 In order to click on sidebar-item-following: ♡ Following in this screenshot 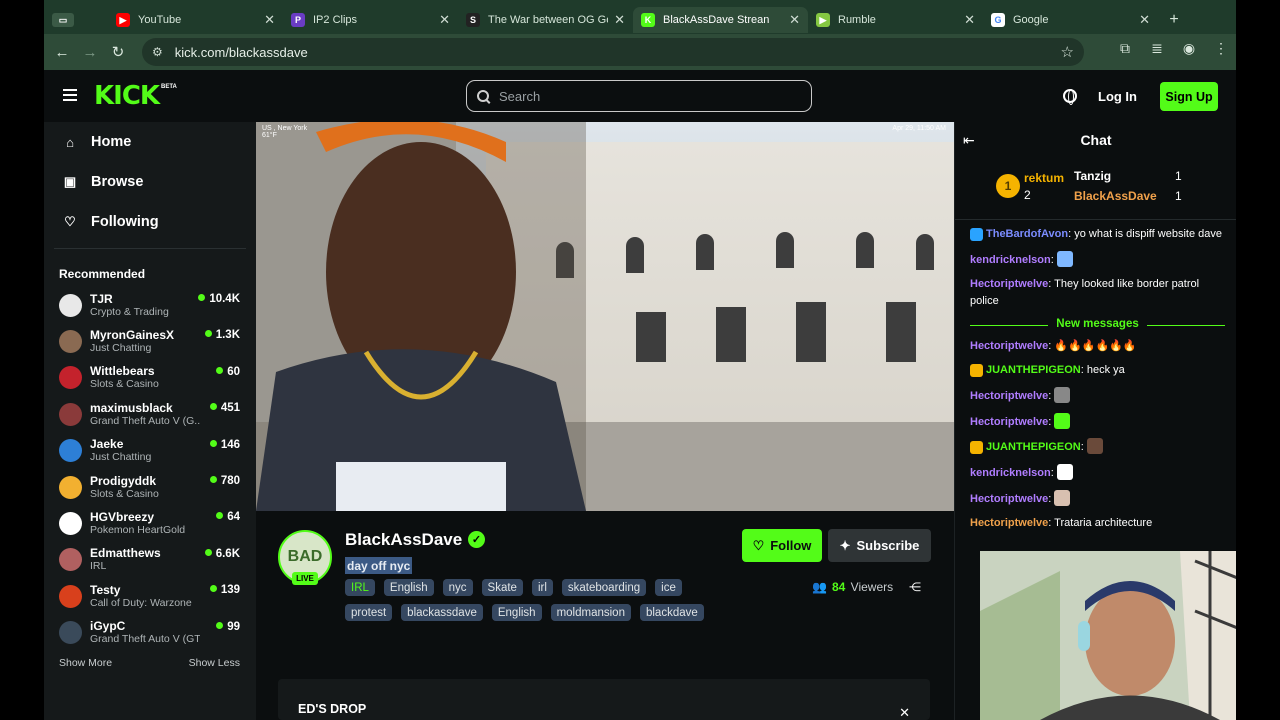, I will do `click(150, 222)`.